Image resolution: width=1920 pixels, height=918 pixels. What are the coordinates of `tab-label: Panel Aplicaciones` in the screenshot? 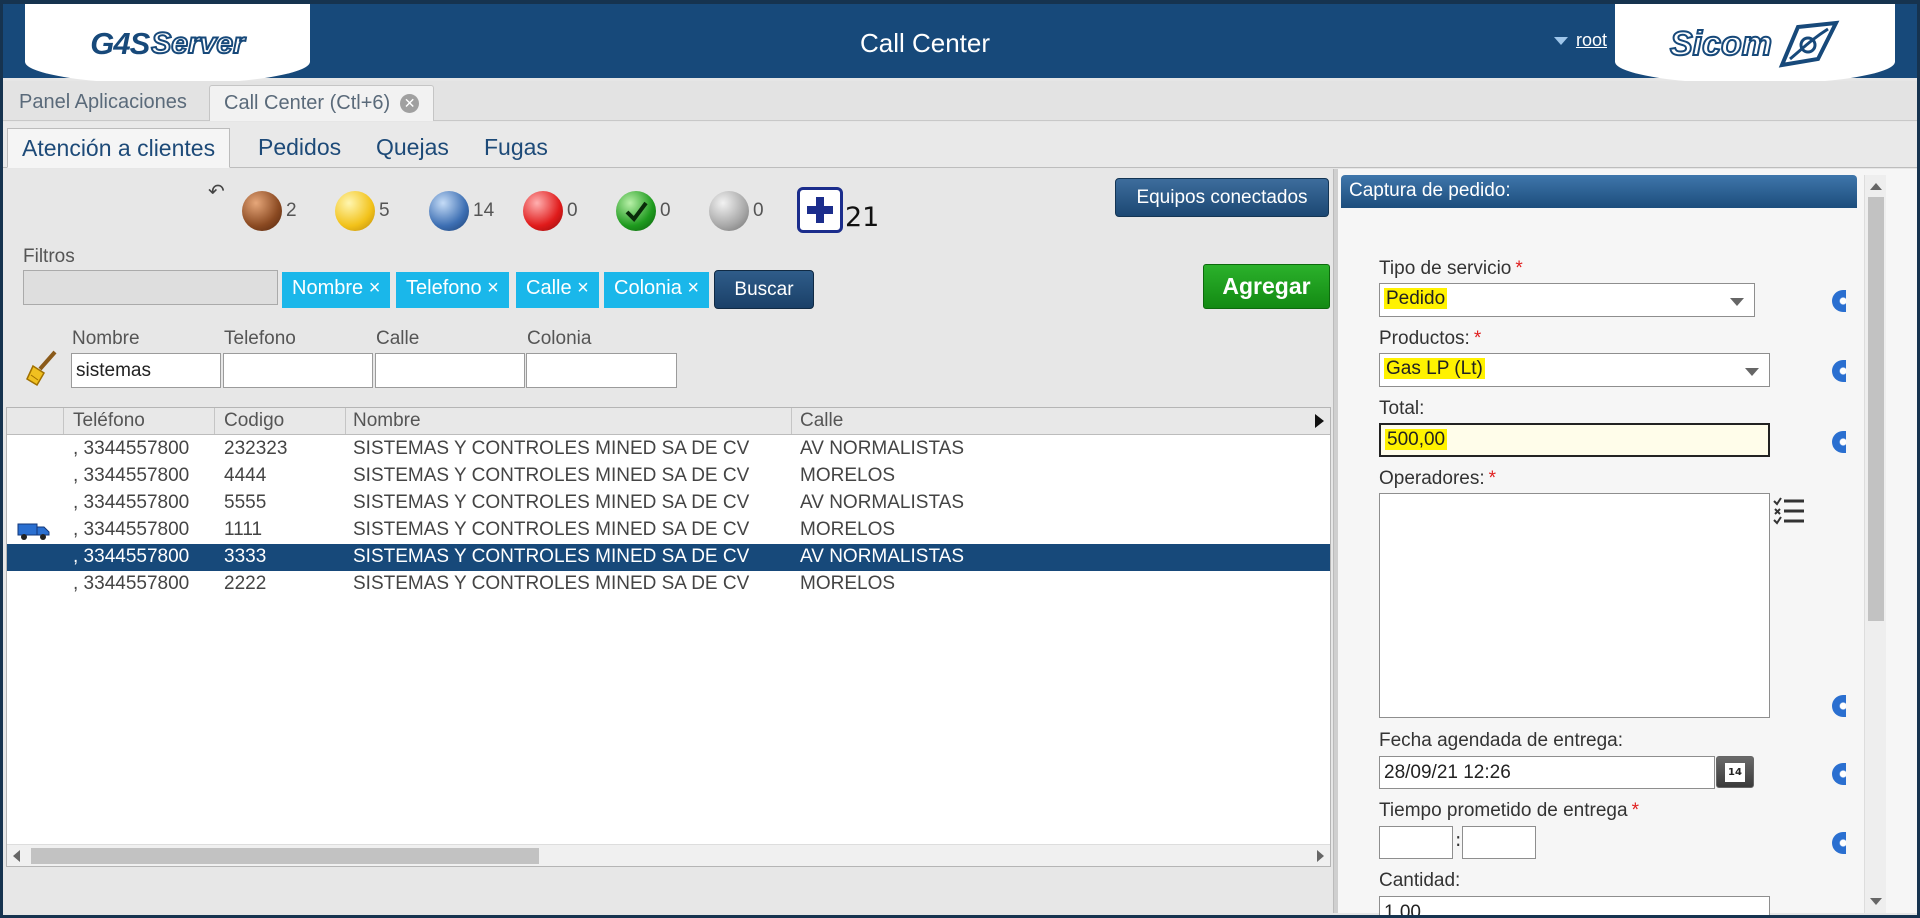 It's located at (103, 102).